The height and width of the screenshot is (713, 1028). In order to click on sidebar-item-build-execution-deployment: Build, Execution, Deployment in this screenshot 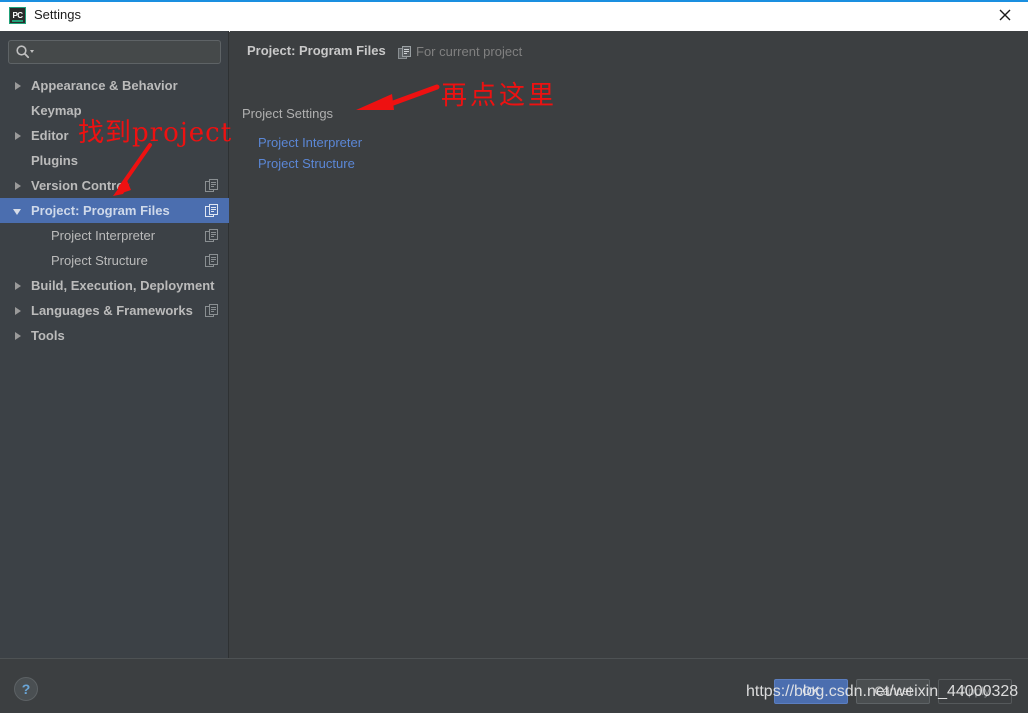, I will do `click(114, 285)`.